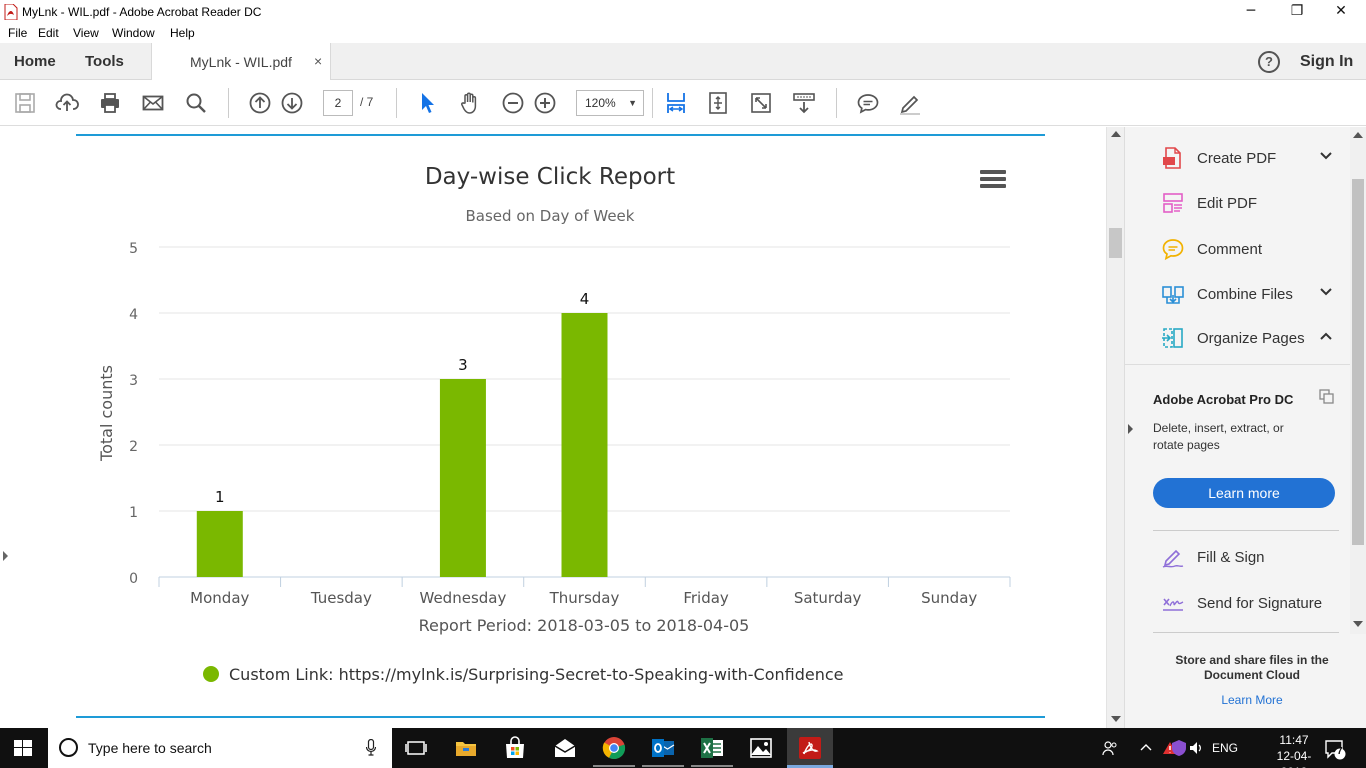  Describe the element at coordinates (683, 748) in the screenshot. I see `taskbar: Type here to search ENG 11:47 12-04- 7` at that location.